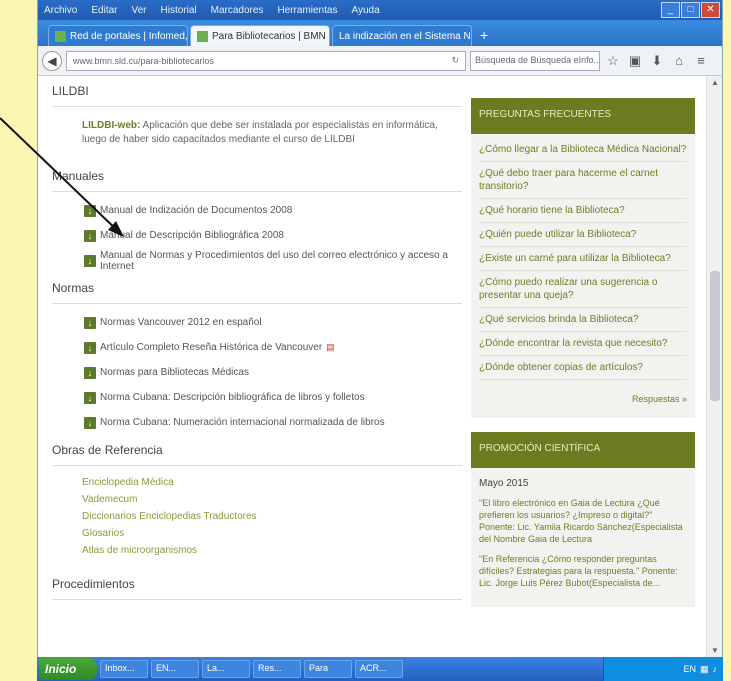 Image resolution: width=731 pixels, height=681 pixels. Describe the element at coordinates (196, 210) in the screenshot. I see `doc-link: Manual de Indización de Documentos 2008` at that location.